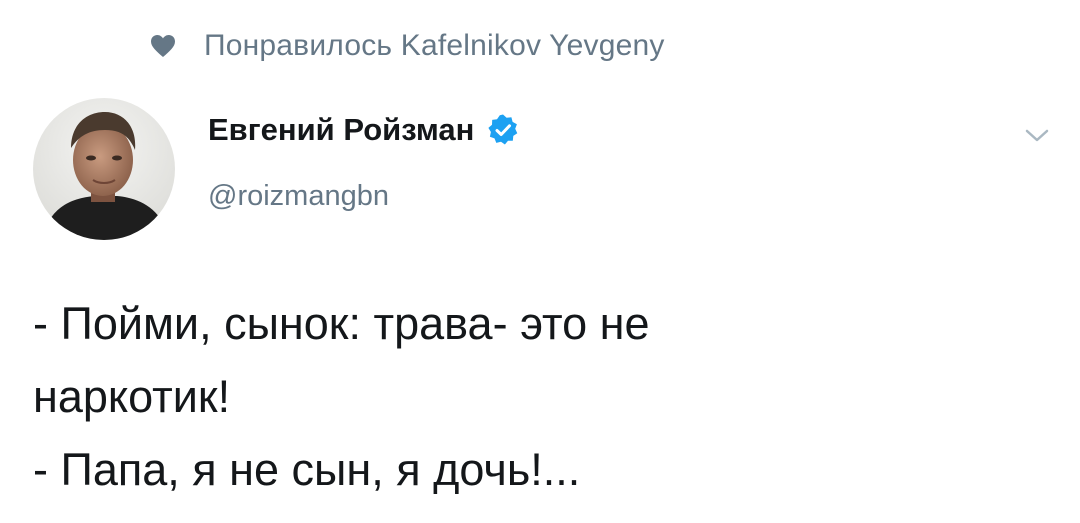 Image resolution: width=1080 pixels, height=523 pixels. Describe the element at coordinates (341, 130) in the screenshot. I see `author-display-name: Евгений Ройзман` at that location.